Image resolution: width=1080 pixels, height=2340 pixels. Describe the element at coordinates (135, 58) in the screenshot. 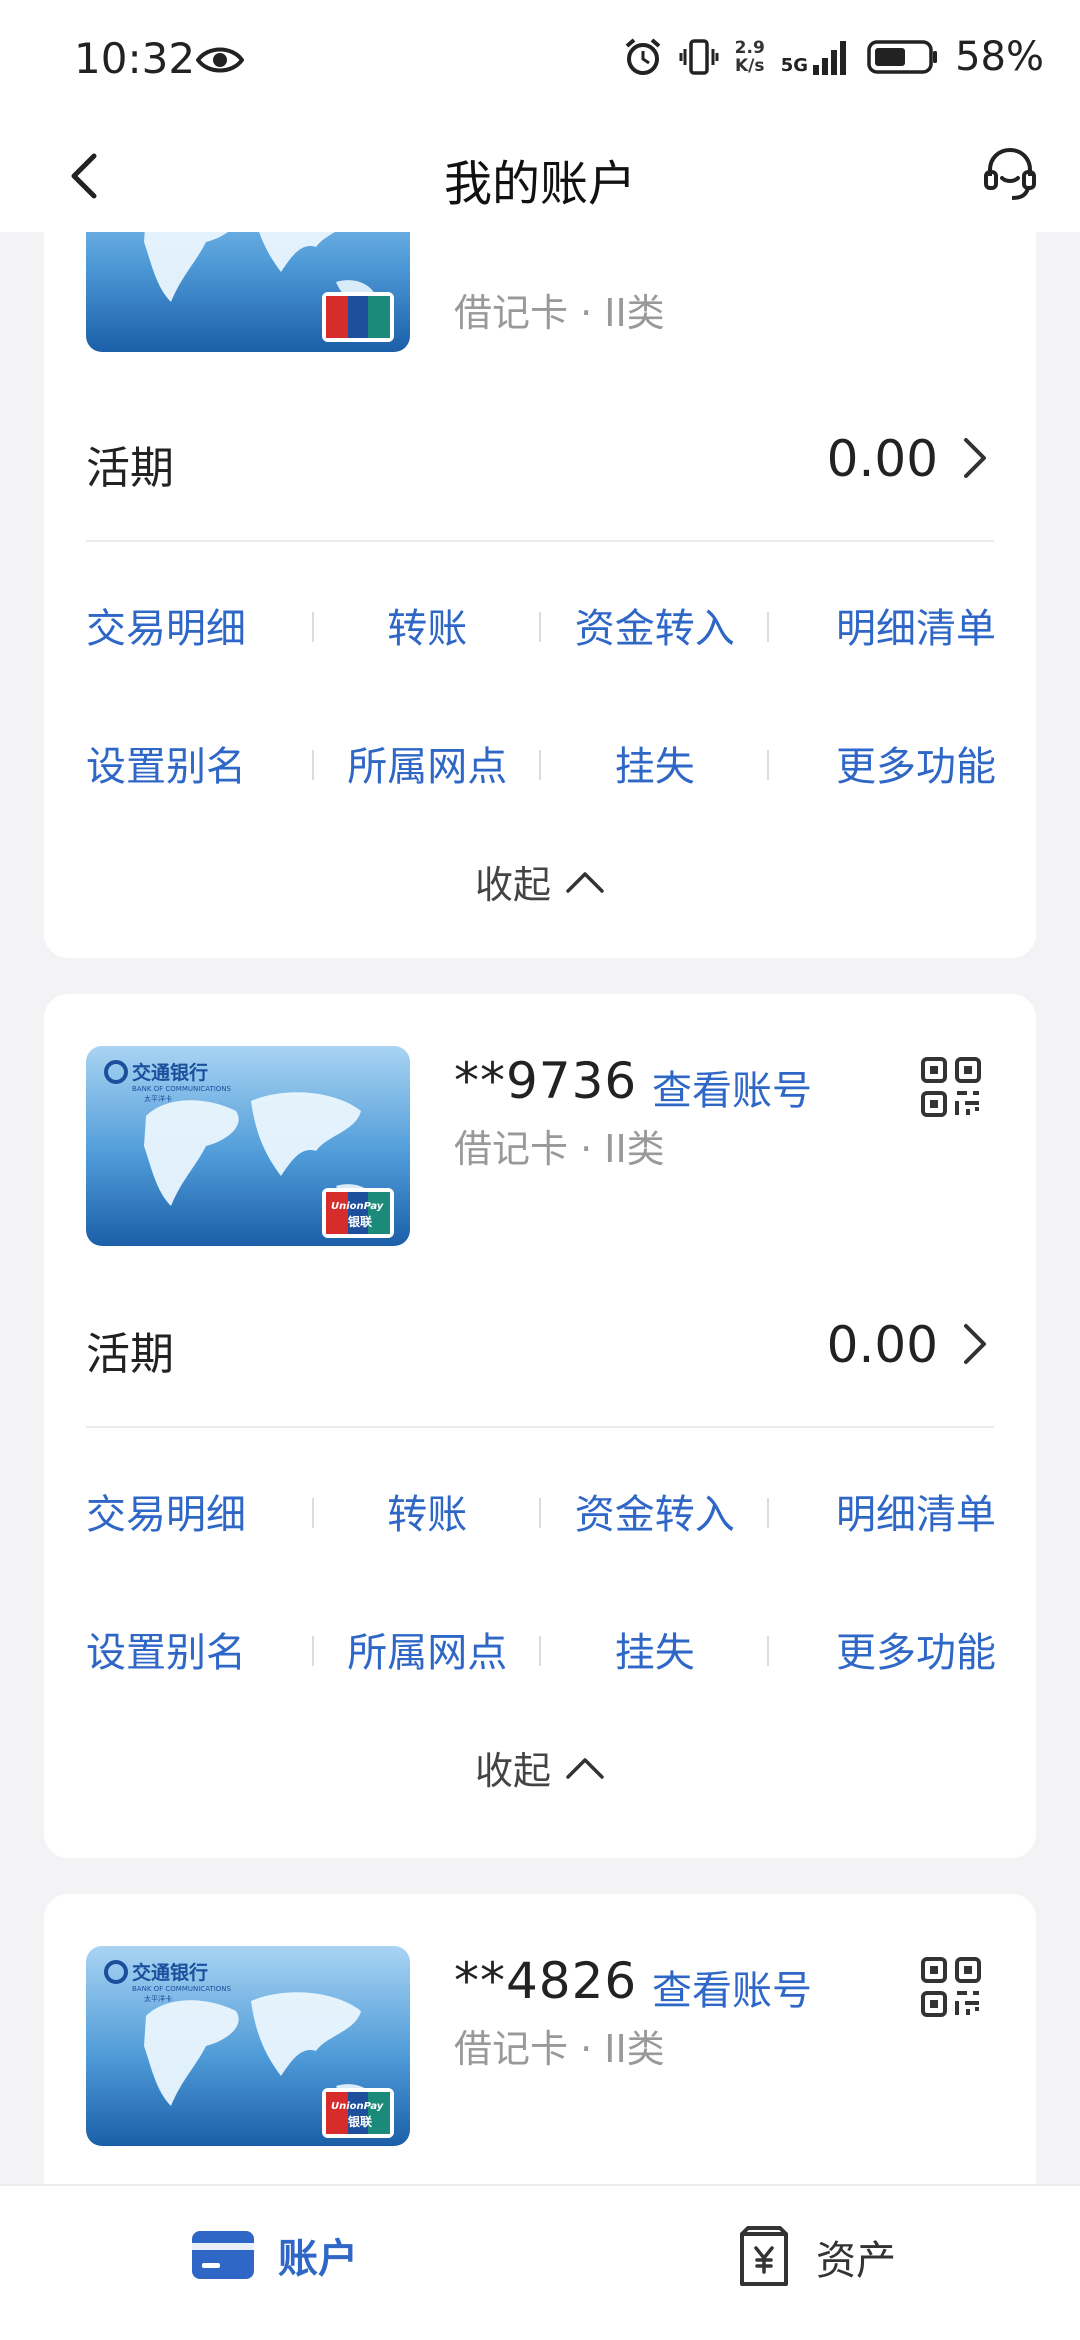

I see `status-time: 10:32` at that location.